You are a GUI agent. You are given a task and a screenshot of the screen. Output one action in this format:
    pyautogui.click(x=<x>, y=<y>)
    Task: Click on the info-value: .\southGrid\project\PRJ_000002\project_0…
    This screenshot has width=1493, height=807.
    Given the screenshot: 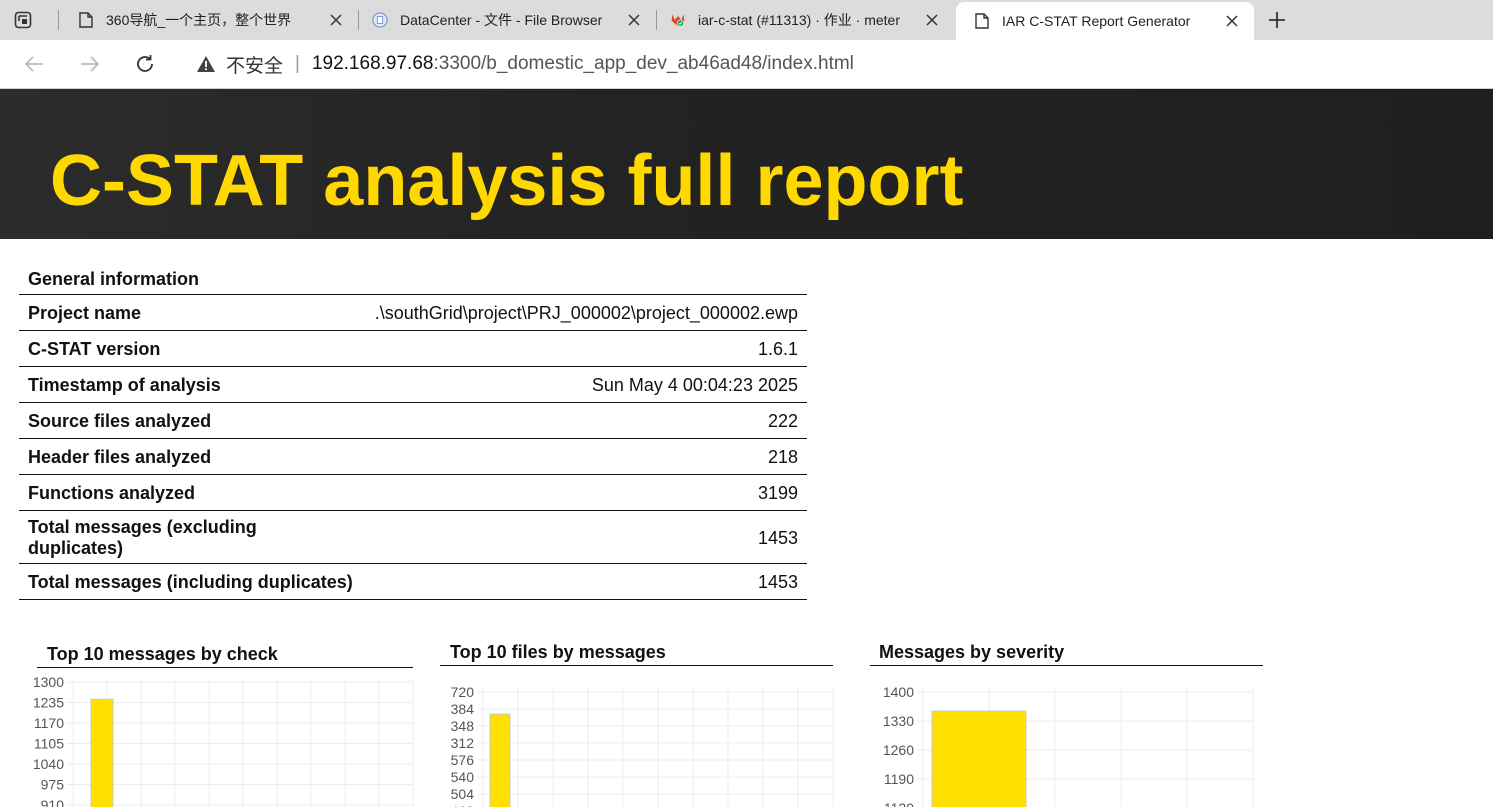 What is the action you would take?
    pyautogui.click(x=586, y=312)
    